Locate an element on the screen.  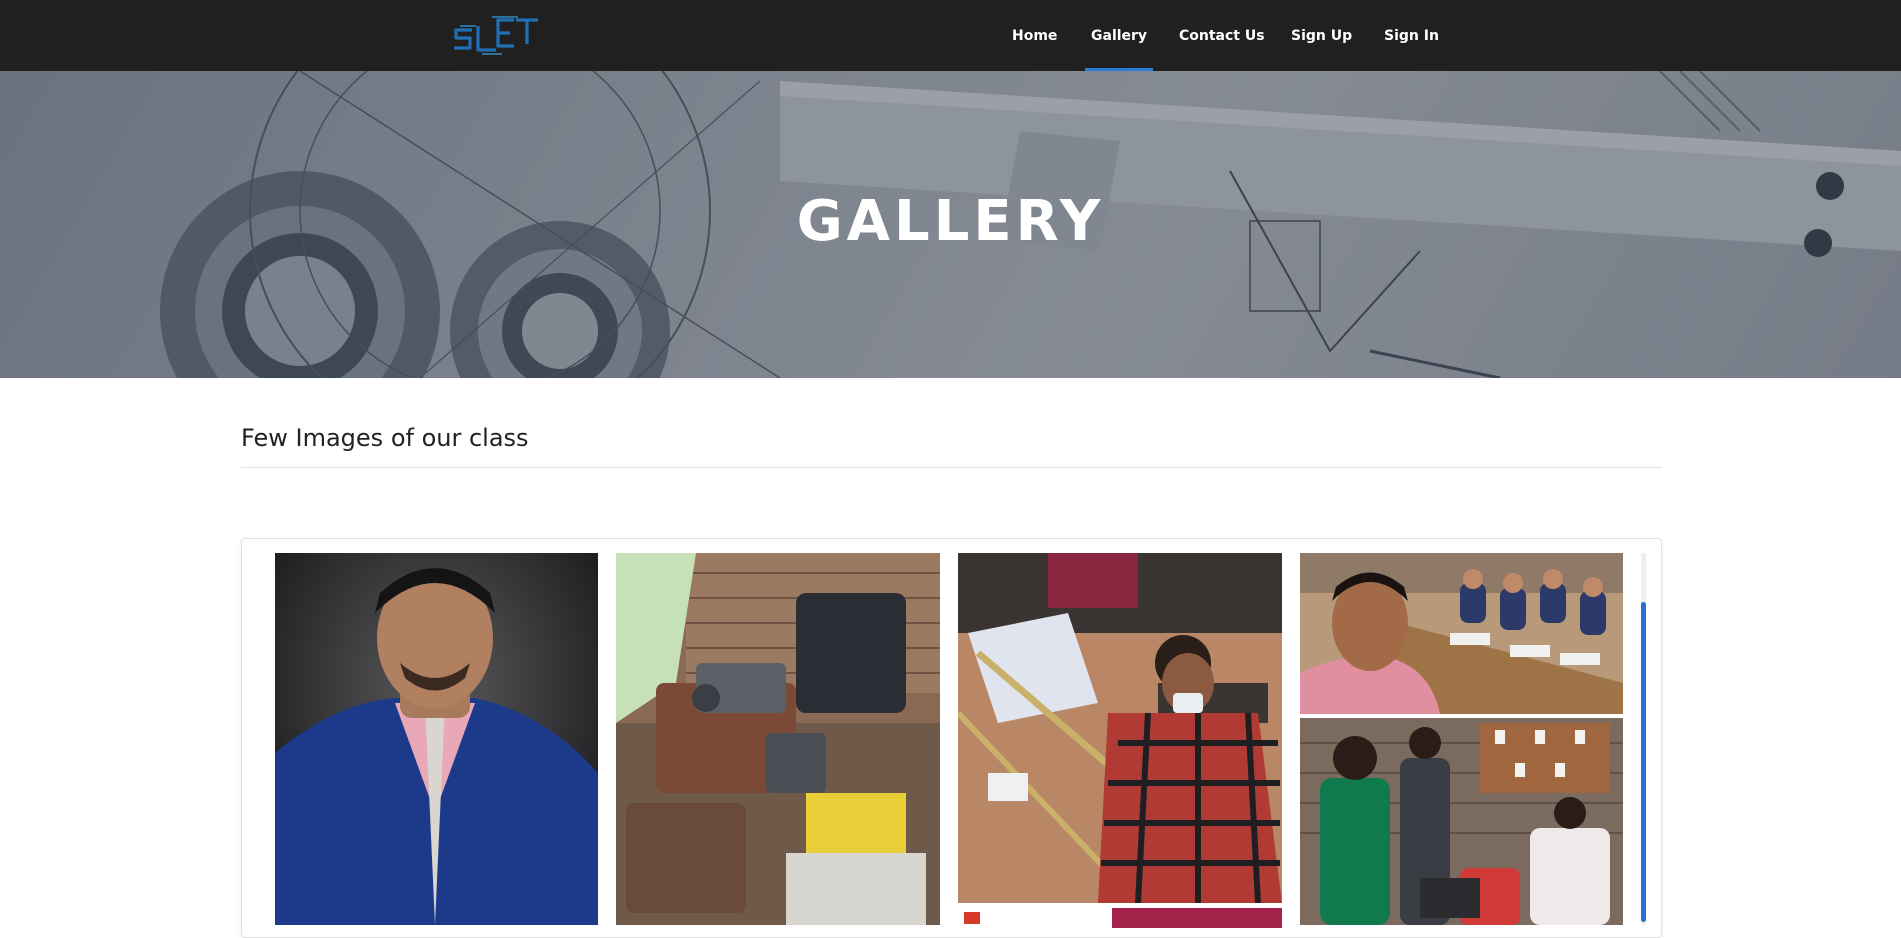
page-title: GALLERY is located at coordinates (950, 221).